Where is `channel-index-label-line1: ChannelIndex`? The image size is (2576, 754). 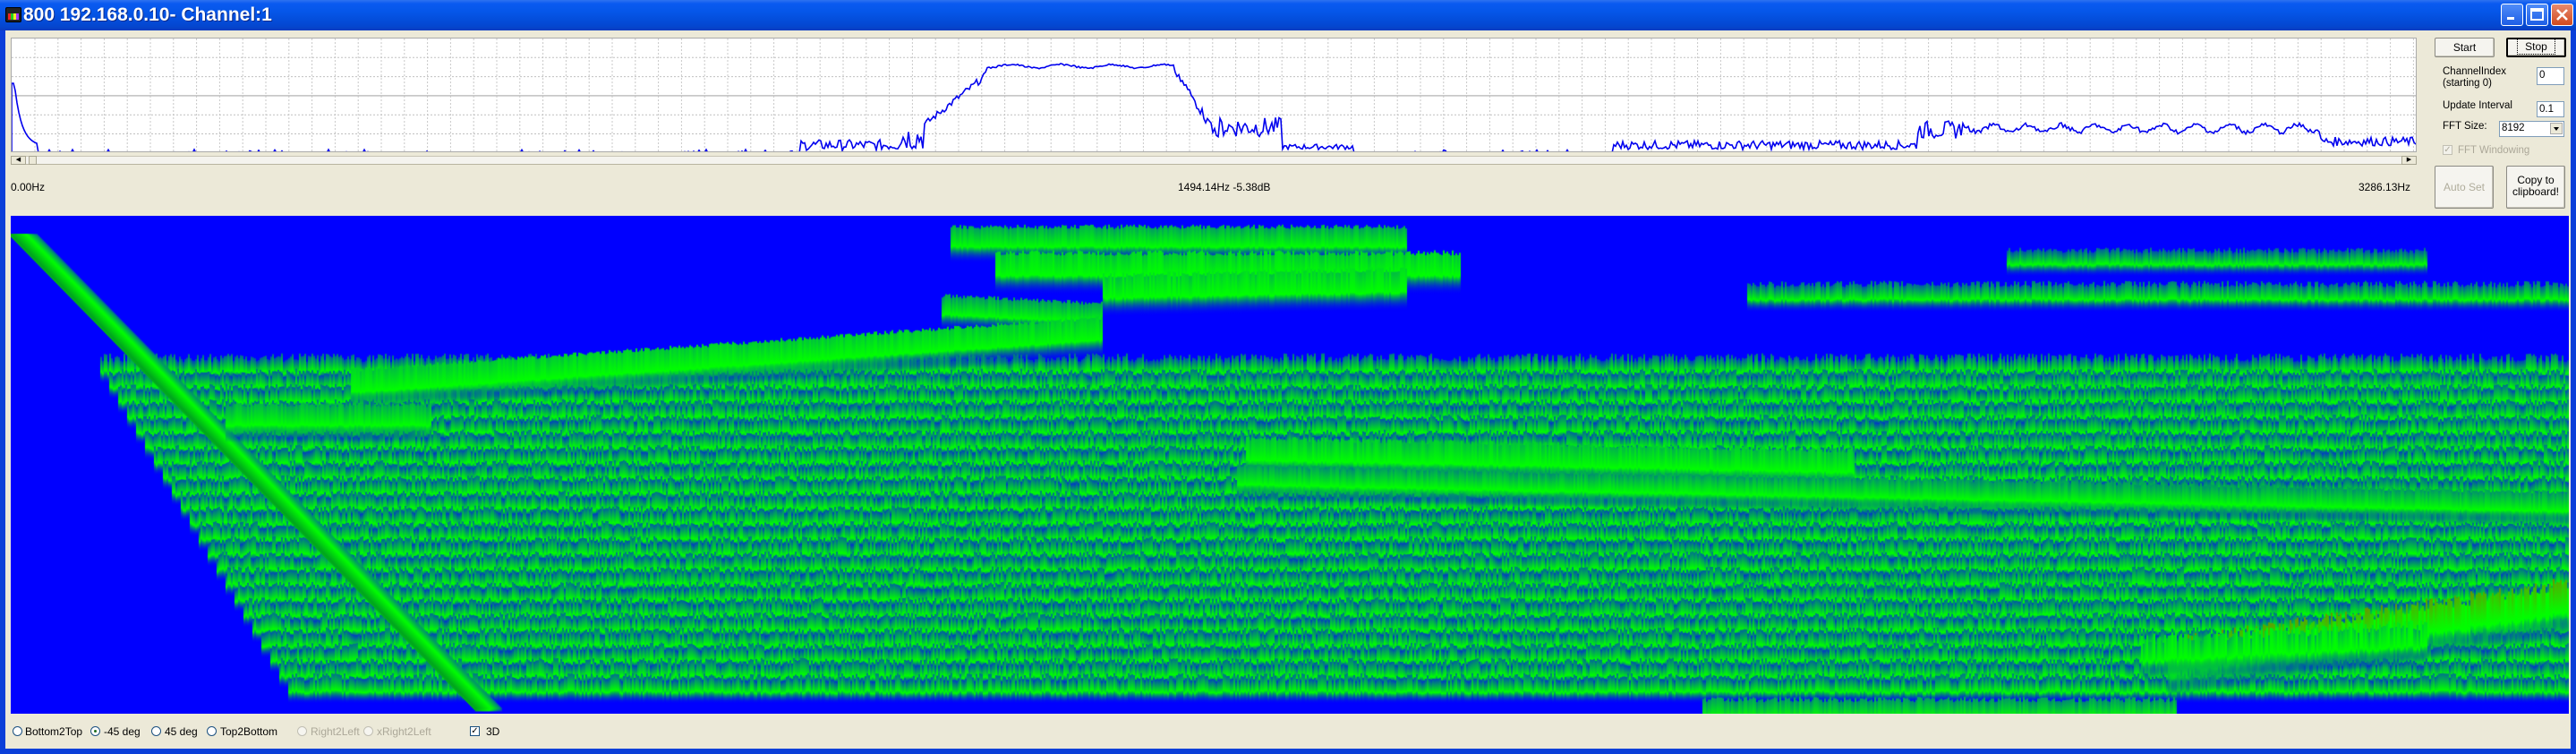
channel-index-label-line1: ChannelIndex is located at coordinates (2474, 71).